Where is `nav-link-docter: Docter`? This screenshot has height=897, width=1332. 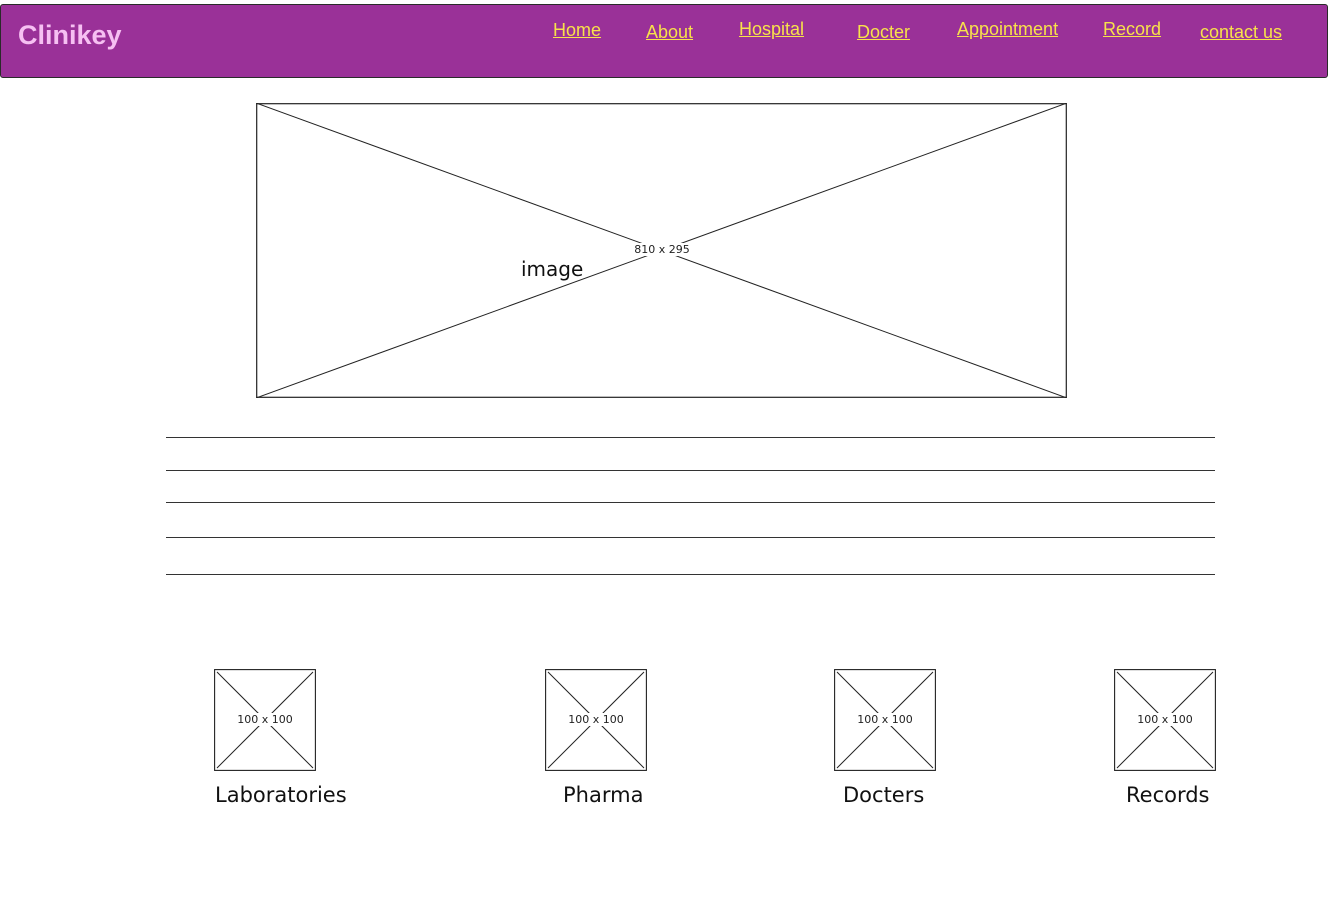
nav-link-docter: Docter is located at coordinates (883, 32).